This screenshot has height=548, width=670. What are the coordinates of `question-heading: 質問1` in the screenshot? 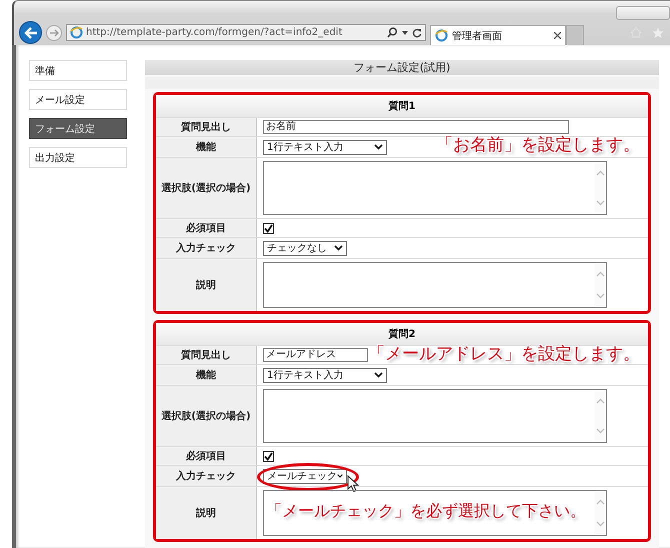 It's located at (402, 106).